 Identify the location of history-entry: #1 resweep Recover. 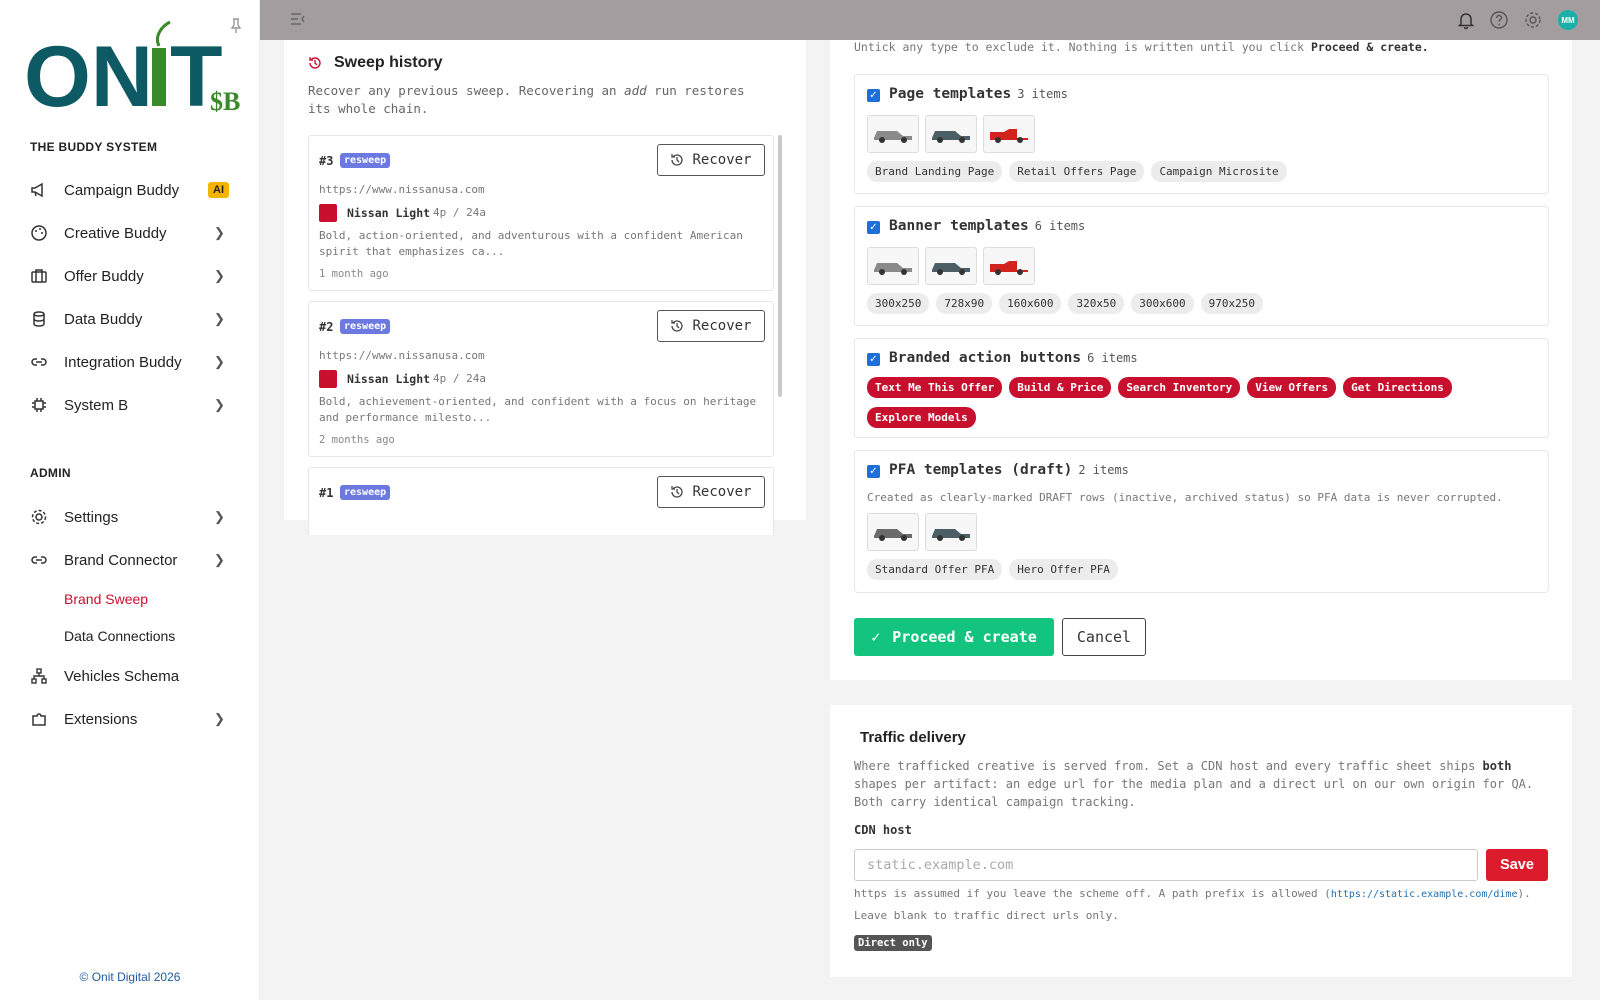
(541, 501).